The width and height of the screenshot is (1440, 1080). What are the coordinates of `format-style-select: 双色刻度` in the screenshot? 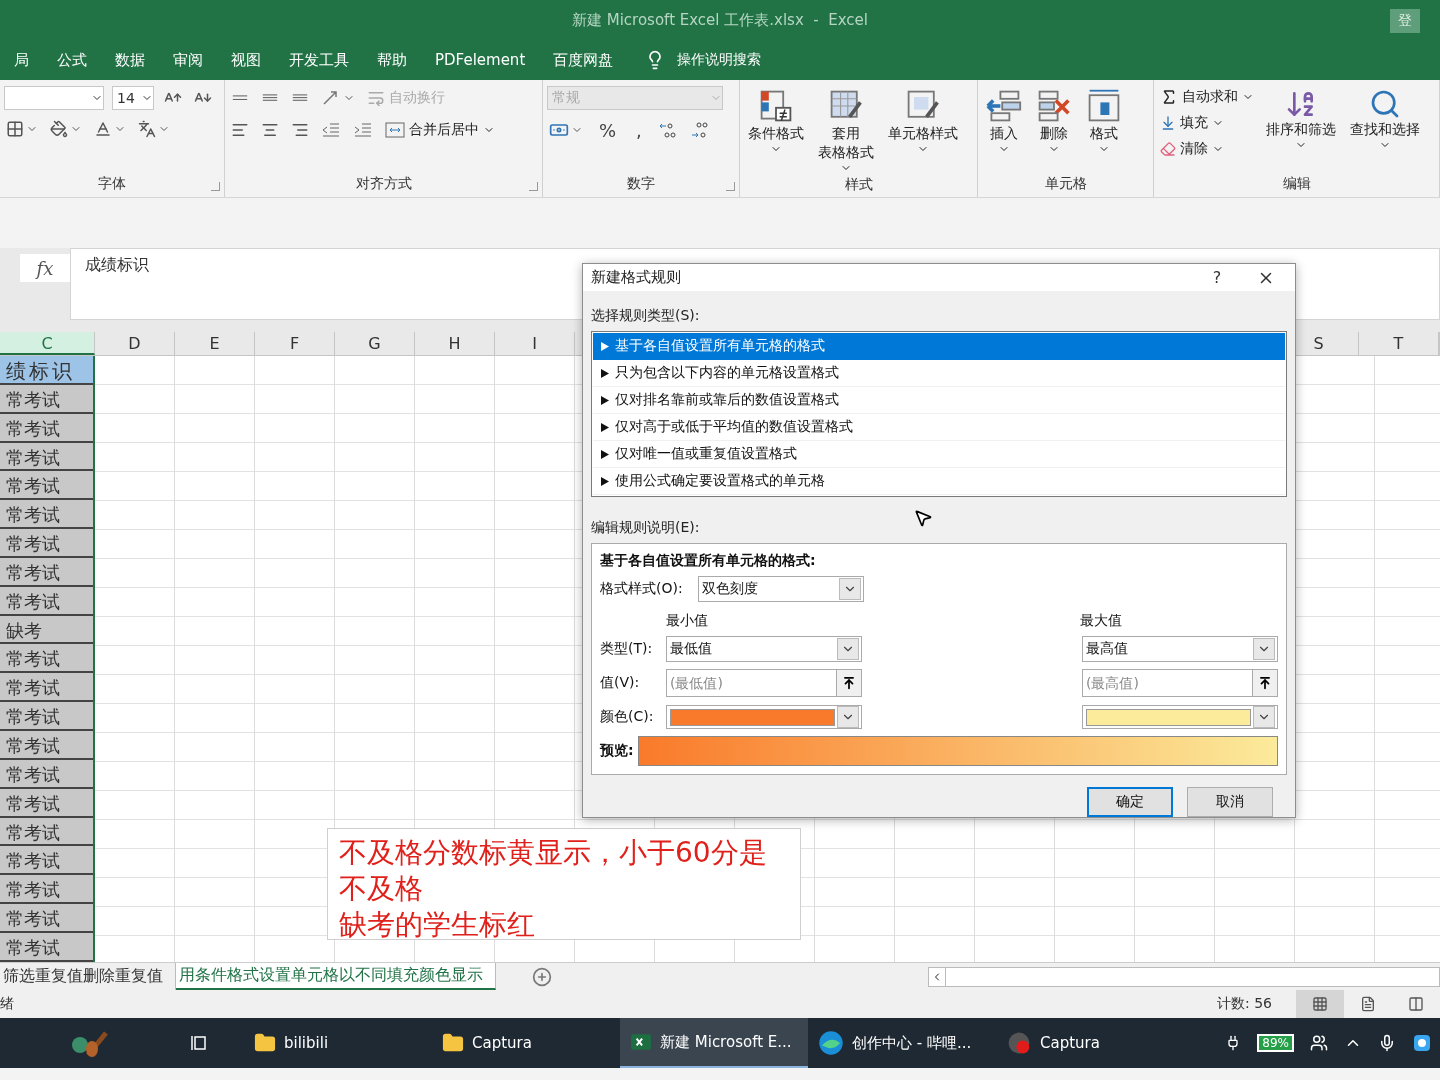 It's located at (781, 589).